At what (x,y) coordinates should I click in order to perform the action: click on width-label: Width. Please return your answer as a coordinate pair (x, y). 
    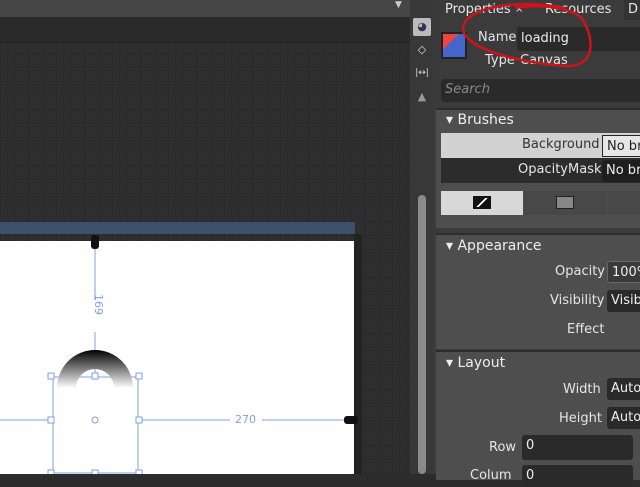
    Looking at the image, I should click on (582, 389).